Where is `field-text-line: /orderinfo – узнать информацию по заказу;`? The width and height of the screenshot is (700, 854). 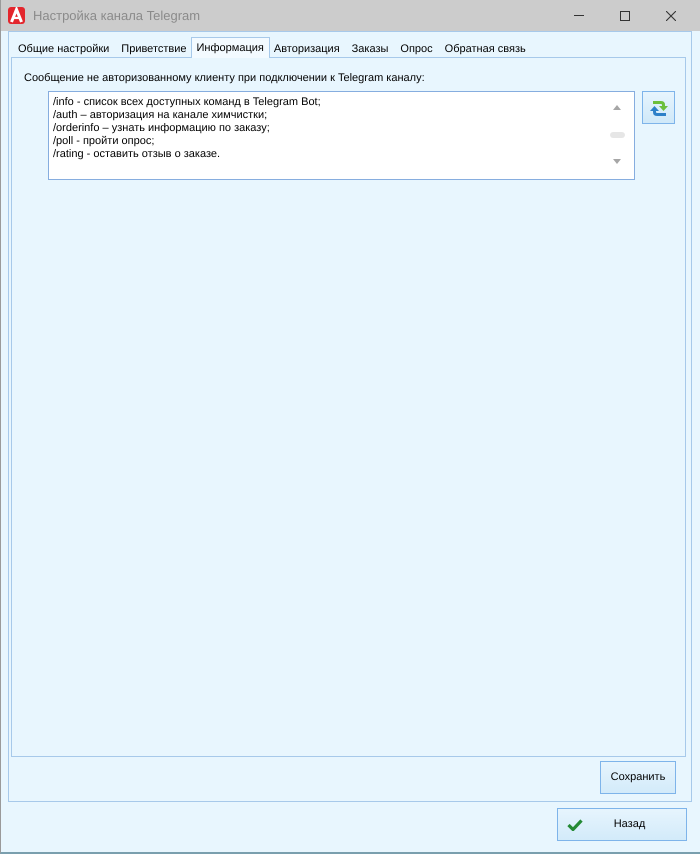 field-text-line: /orderinfo – узнать информацию по заказу; is located at coordinates (162, 128).